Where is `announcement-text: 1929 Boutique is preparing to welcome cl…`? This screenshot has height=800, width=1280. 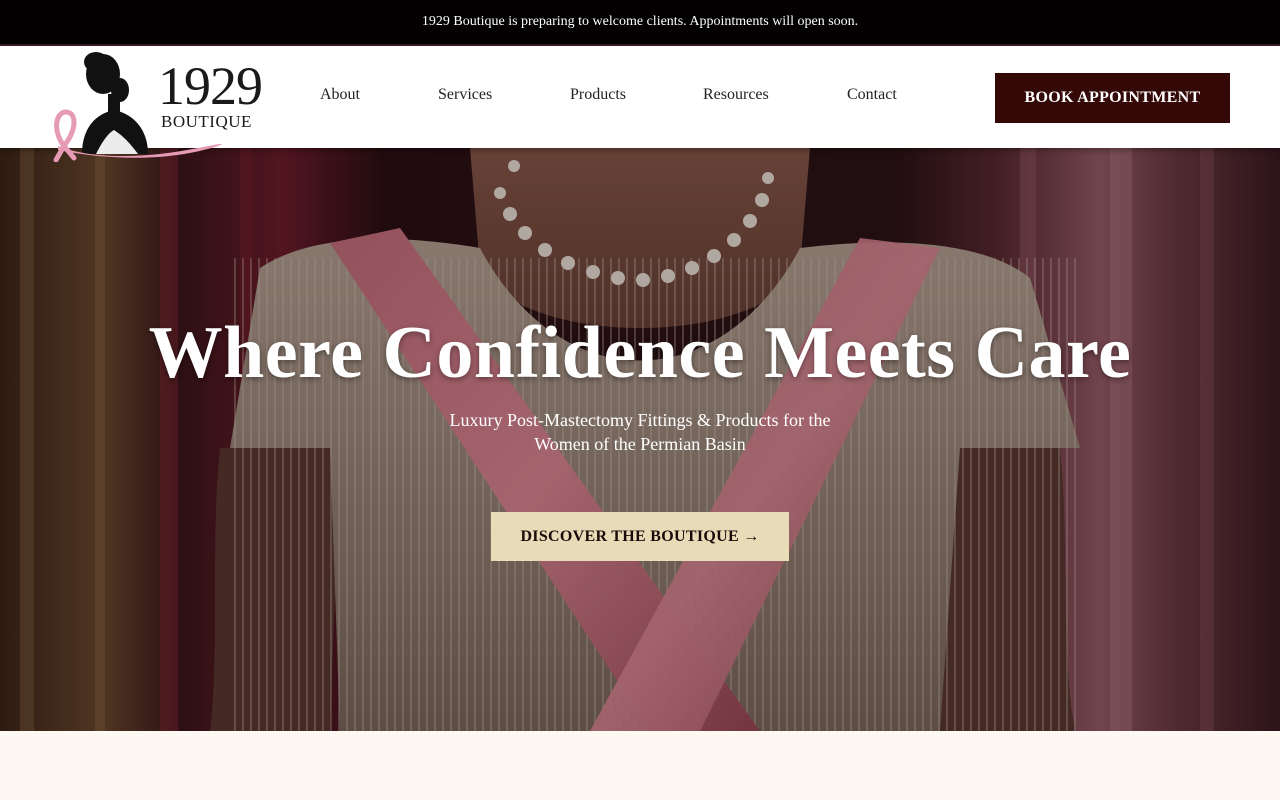 announcement-text: 1929 Boutique is preparing to welcome cl… is located at coordinates (640, 21).